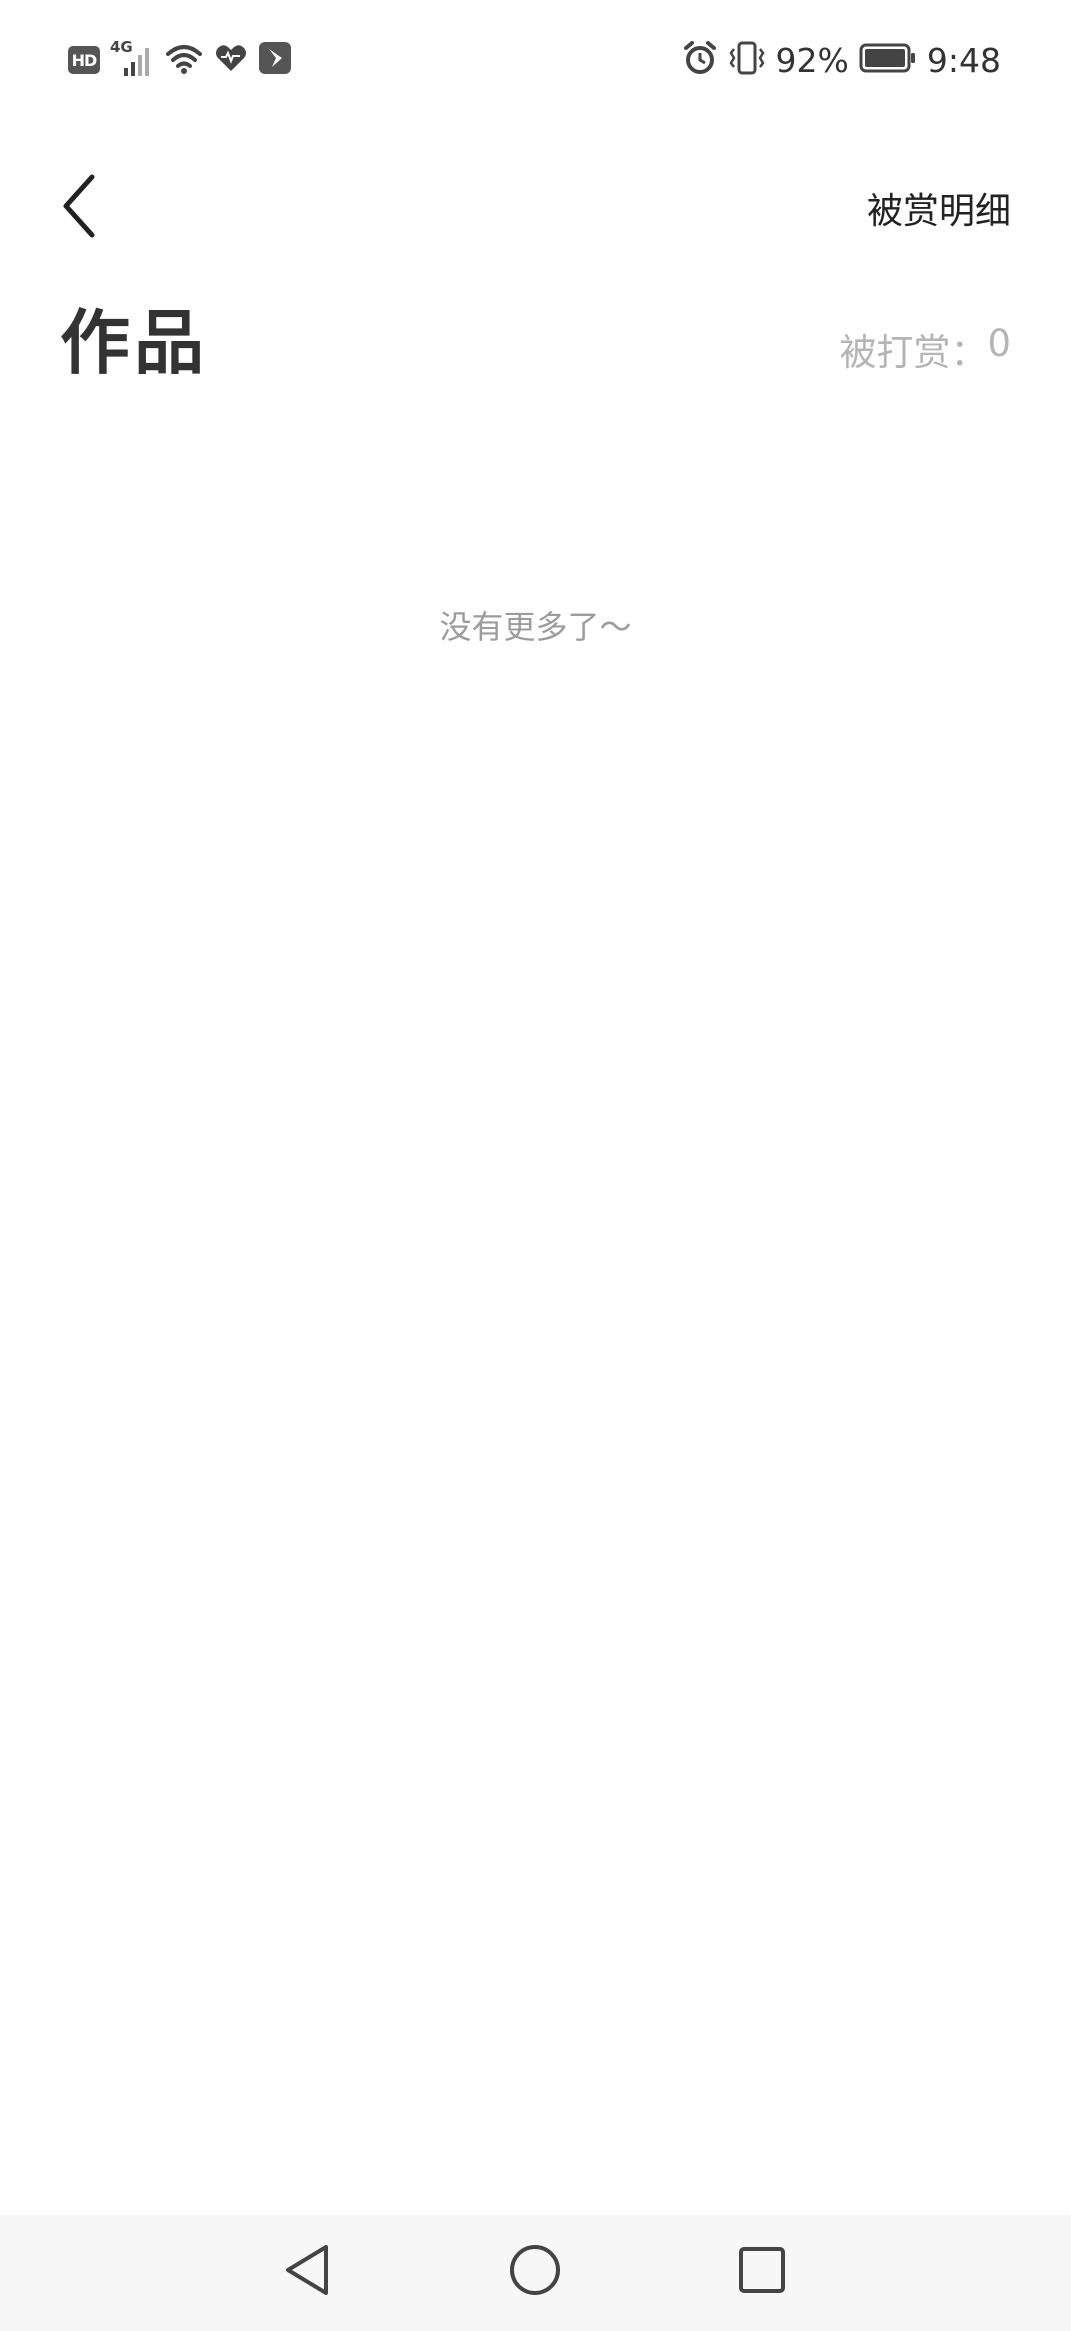  I want to click on reward-count: 被打赏： 0, so click(925, 349).